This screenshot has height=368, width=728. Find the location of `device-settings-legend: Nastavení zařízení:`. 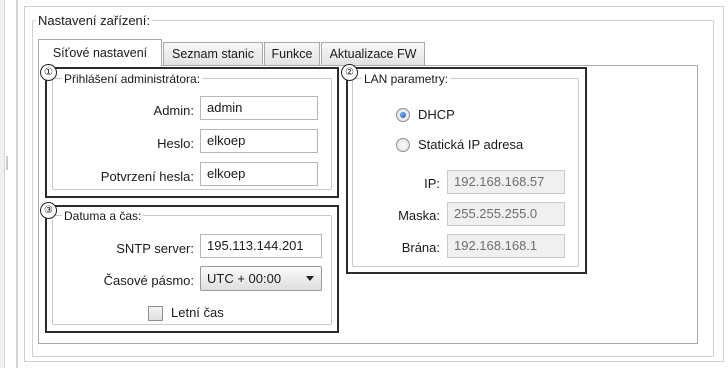

device-settings-legend: Nastavení zařízení: is located at coordinates (94, 20).